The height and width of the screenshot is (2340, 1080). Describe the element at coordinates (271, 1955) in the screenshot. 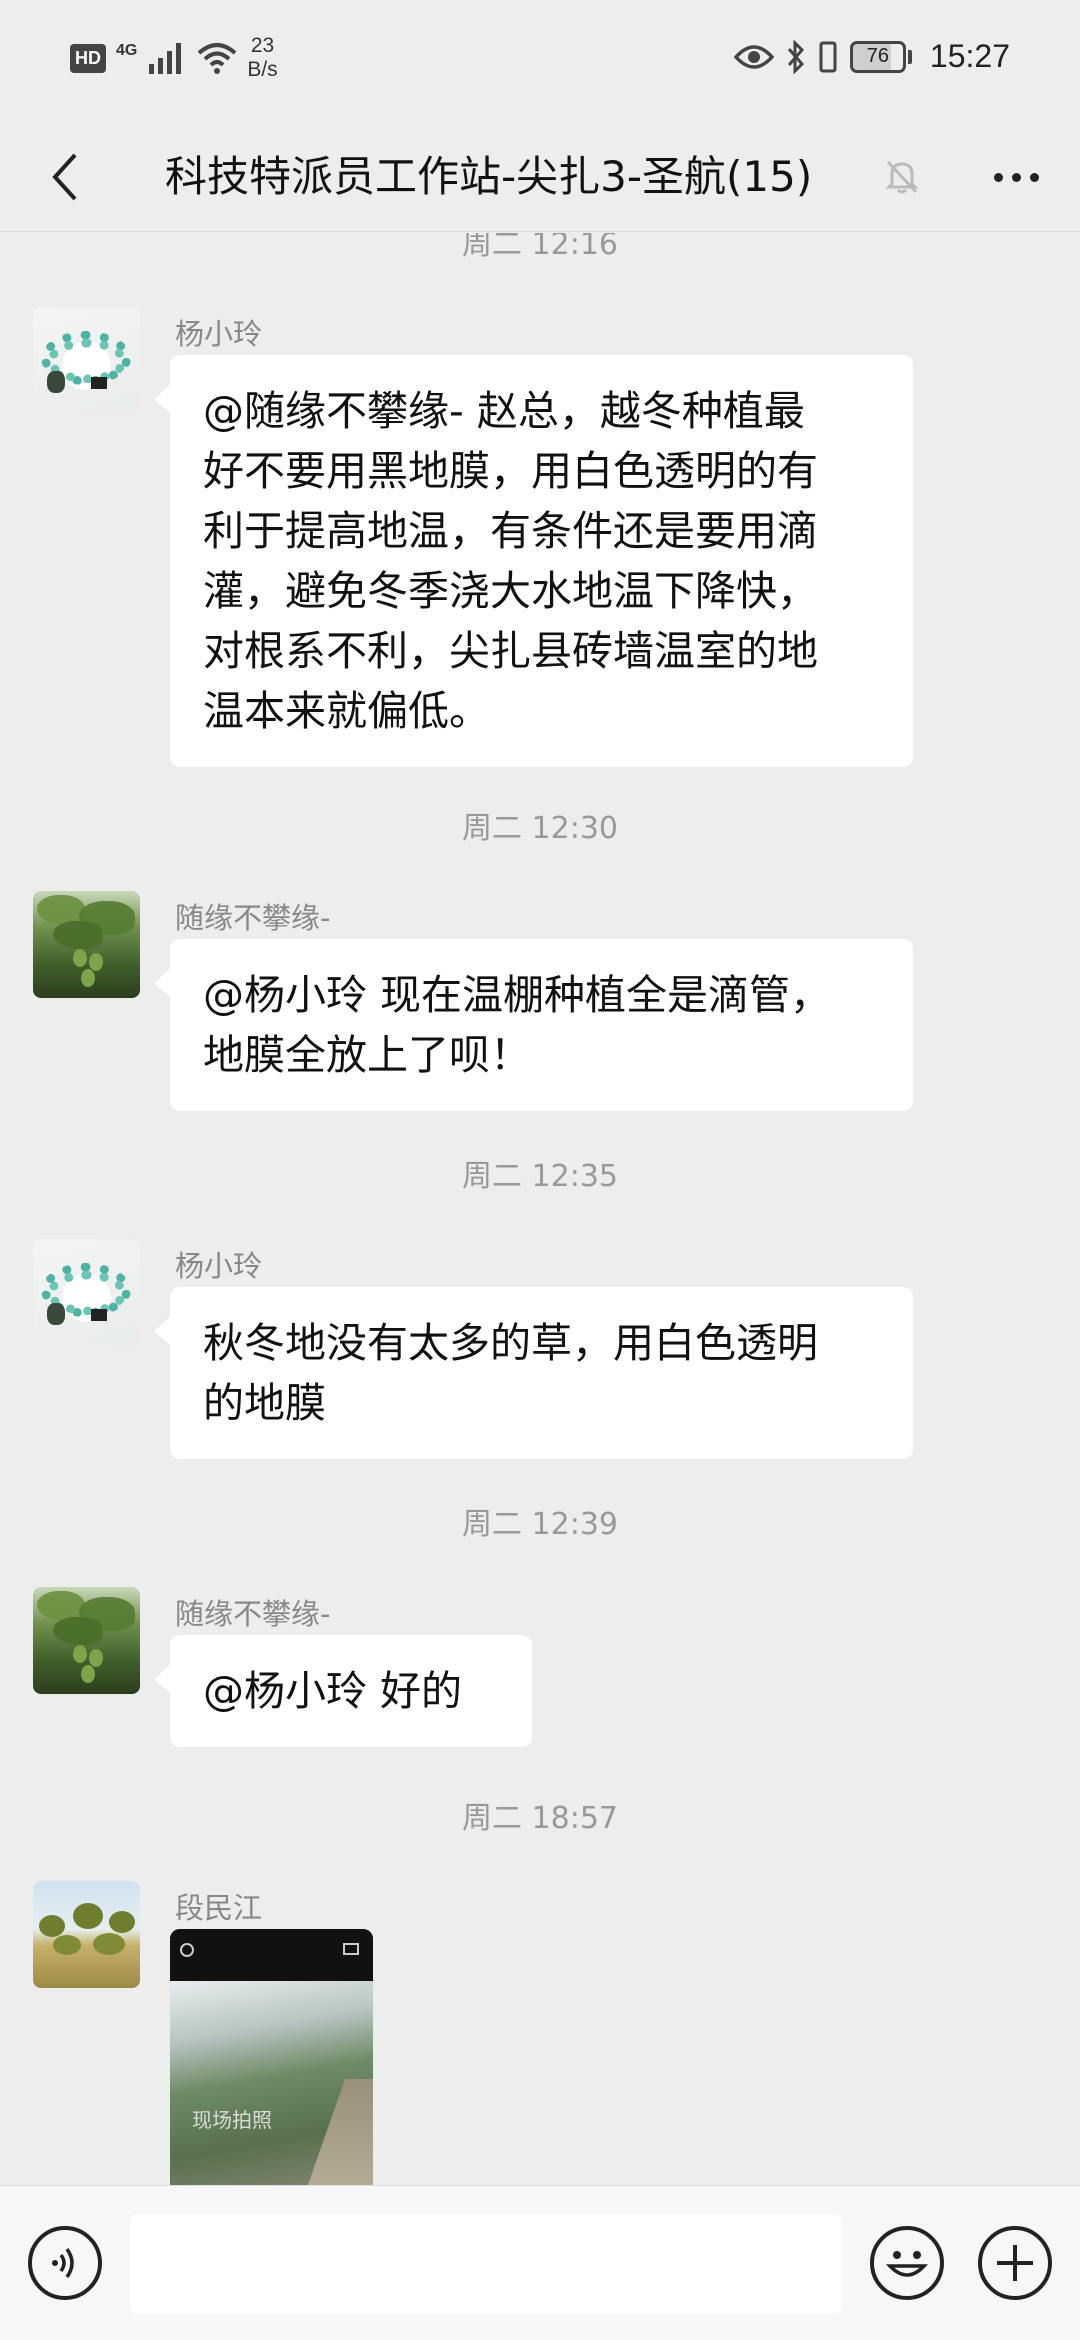

I see `photo-header` at that location.